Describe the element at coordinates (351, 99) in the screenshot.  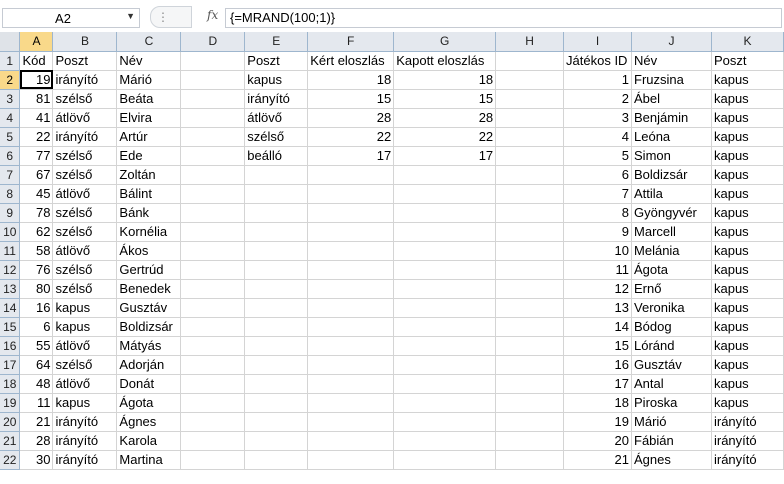
I see `cell-f3: 15` at that location.